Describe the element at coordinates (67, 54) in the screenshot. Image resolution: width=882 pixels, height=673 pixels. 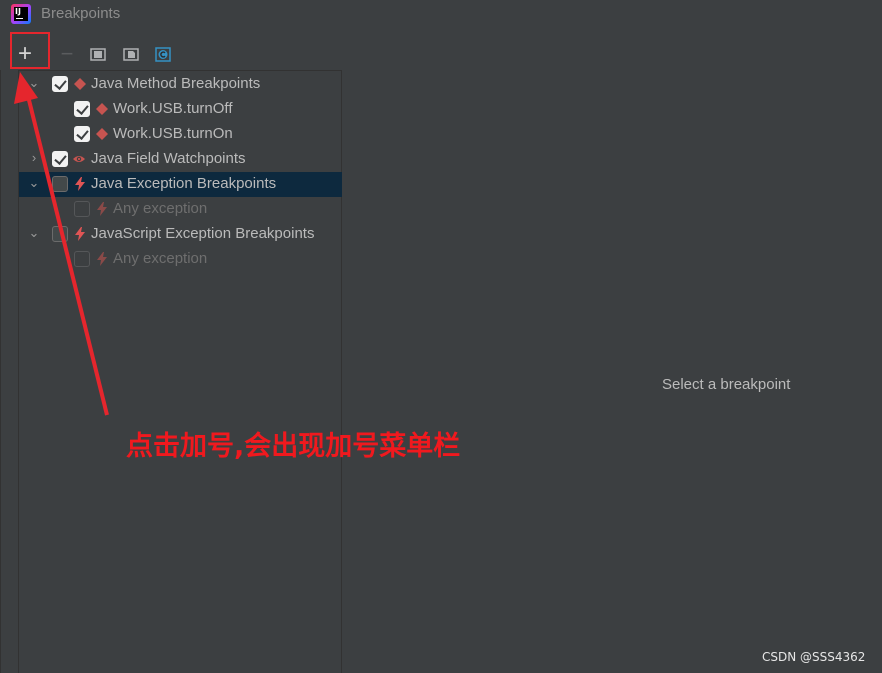
I see `remove-breakpoint-button: −` at that location.